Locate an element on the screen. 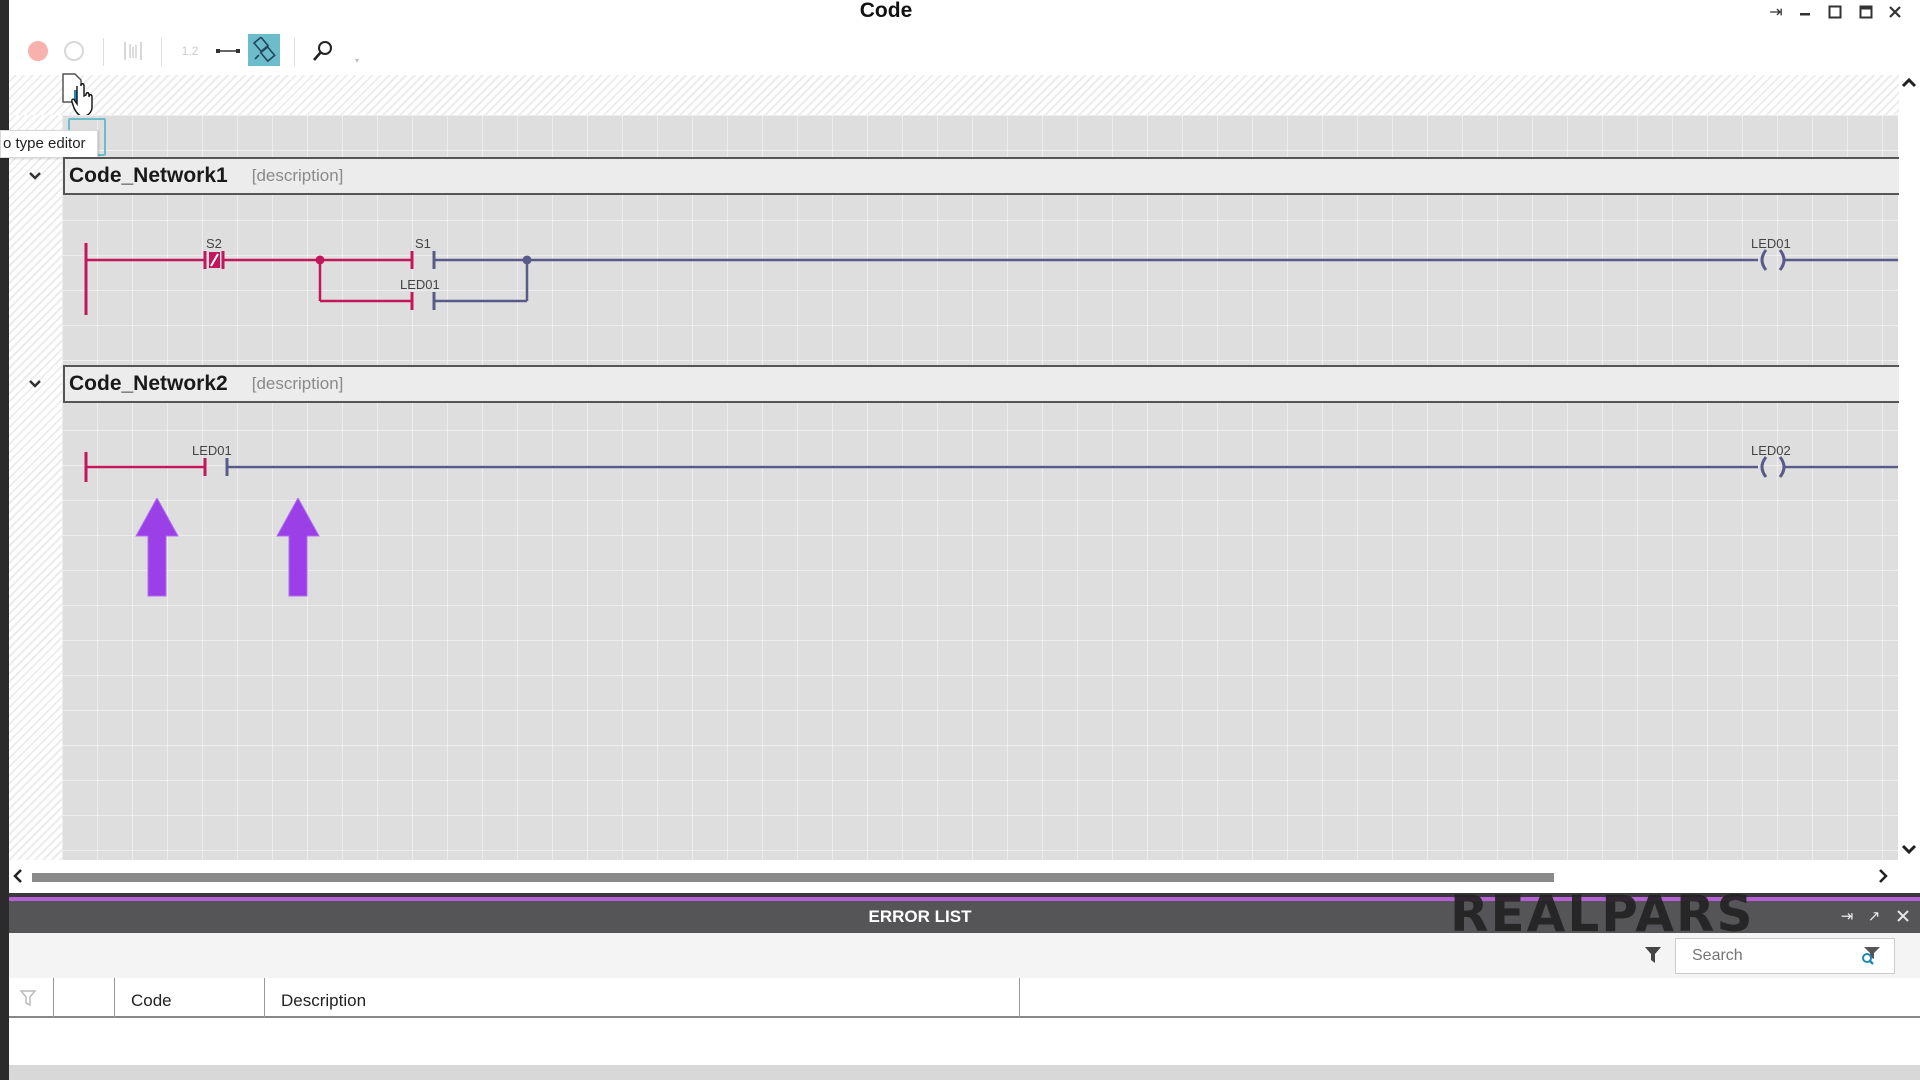 This screenshot has height=1080, width=1920. error-list-toolbar is located at coordinates (964, 955).